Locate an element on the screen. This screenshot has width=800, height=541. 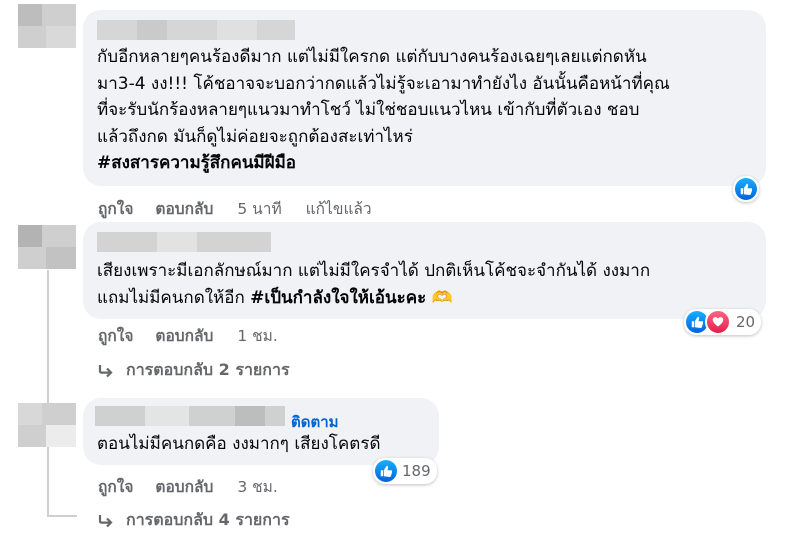
replies-label: การตอบกลับ 2 รายการ is located at coordinates (208, 369).